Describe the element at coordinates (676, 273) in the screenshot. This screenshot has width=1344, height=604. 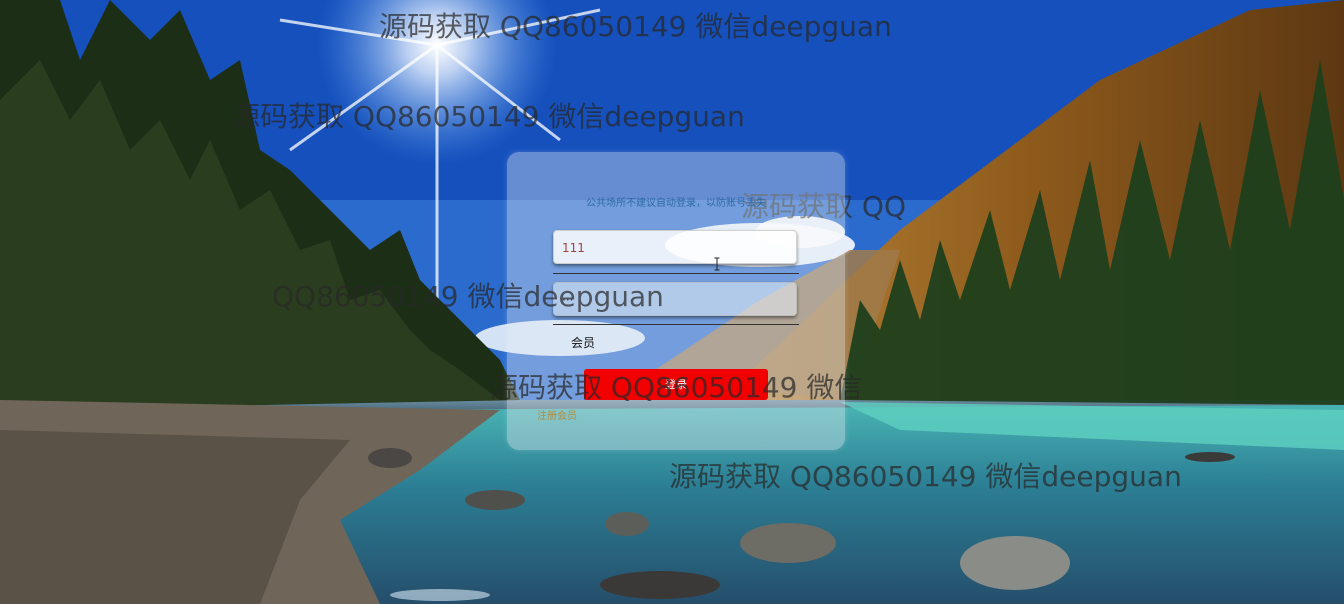
I see `username-underline` at that location.